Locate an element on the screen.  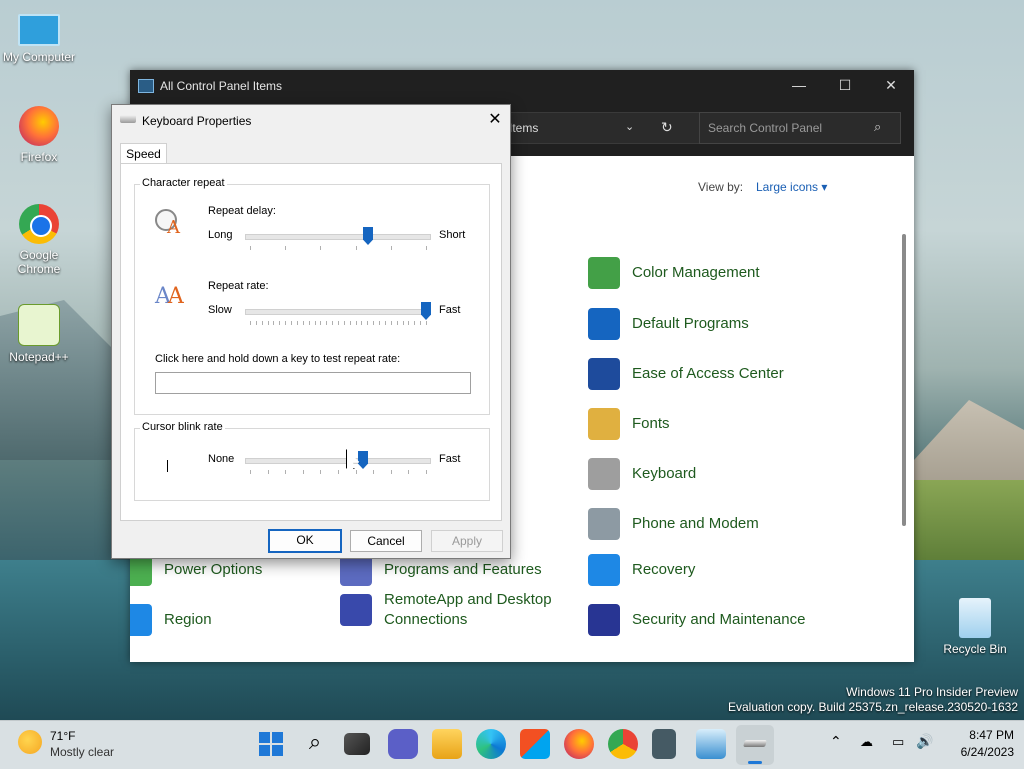
control-panel-taskbar-icon is located at coordinates (711, 744).